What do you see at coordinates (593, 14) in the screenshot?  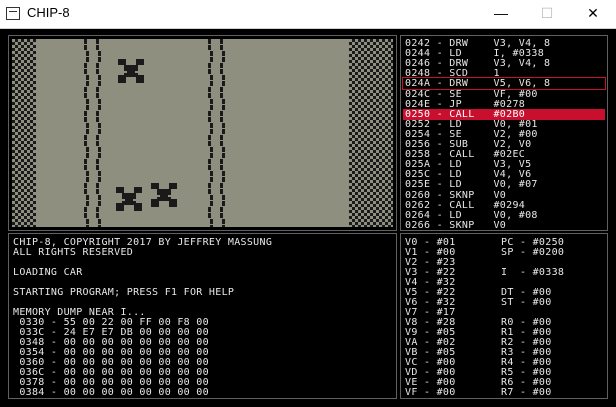 I see `close-button: ✕` at bounding box center [593, 14].